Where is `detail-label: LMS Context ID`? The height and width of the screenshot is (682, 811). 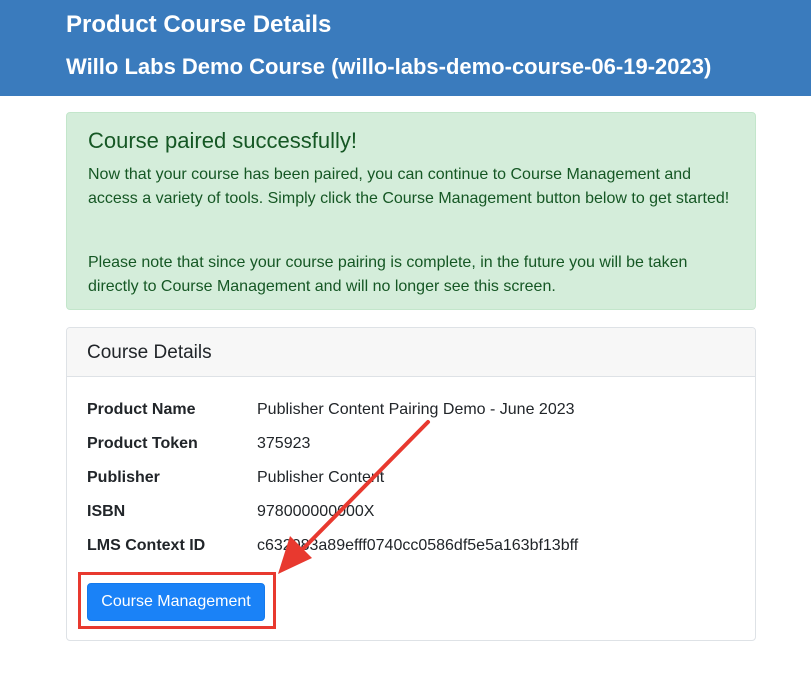
detail-label: LMS Context ID is located at coordinates (146, 545).